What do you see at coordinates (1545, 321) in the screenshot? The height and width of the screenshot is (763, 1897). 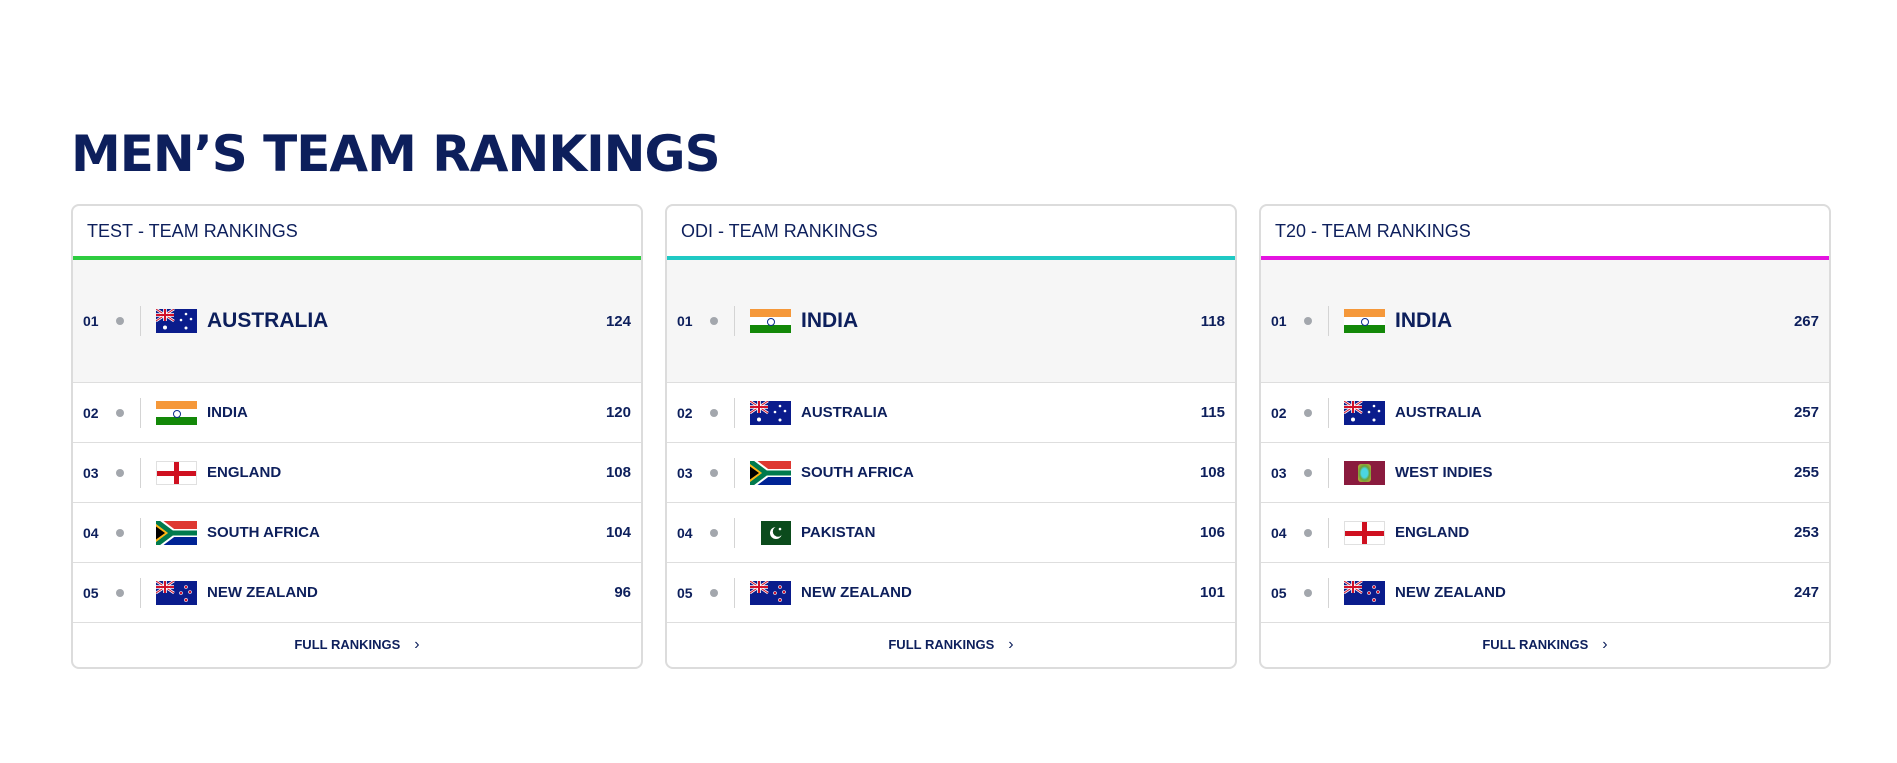 I see `ranking-row: 01 INDIA 267` at bounding box center [1545, 321].